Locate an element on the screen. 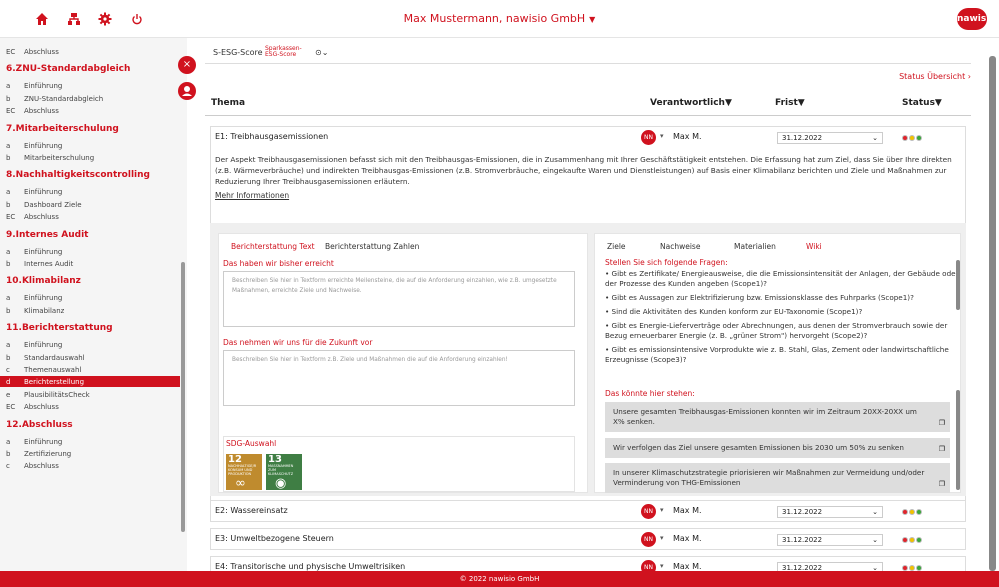  sidebar-item: b Zertifizierung is located at coordinates (38, 454).